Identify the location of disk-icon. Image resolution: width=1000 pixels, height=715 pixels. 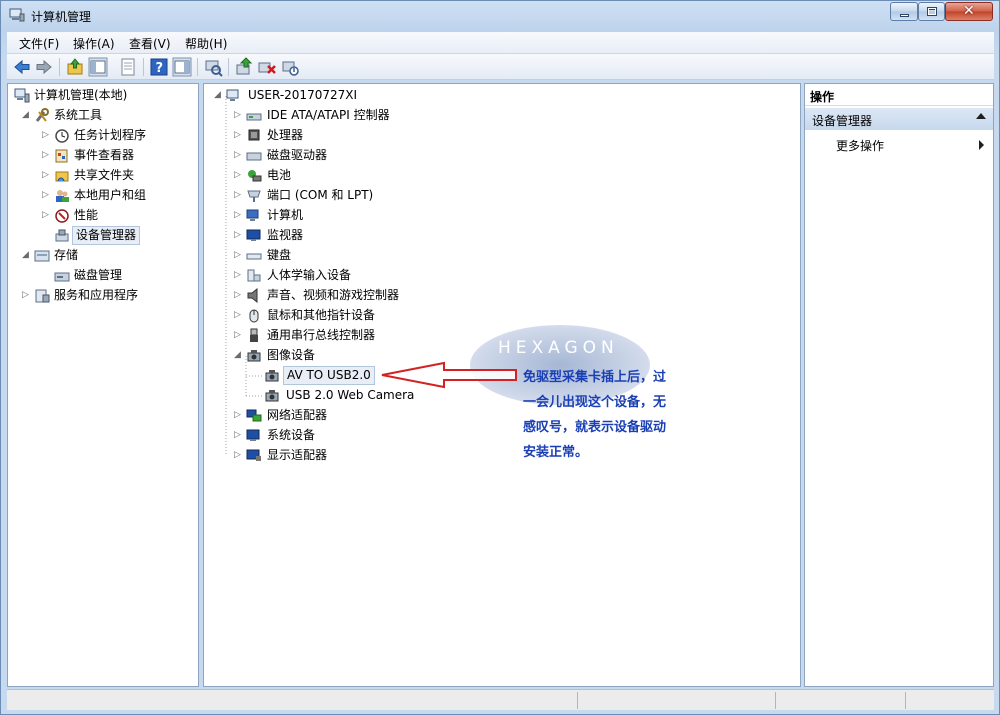
(62, 277).